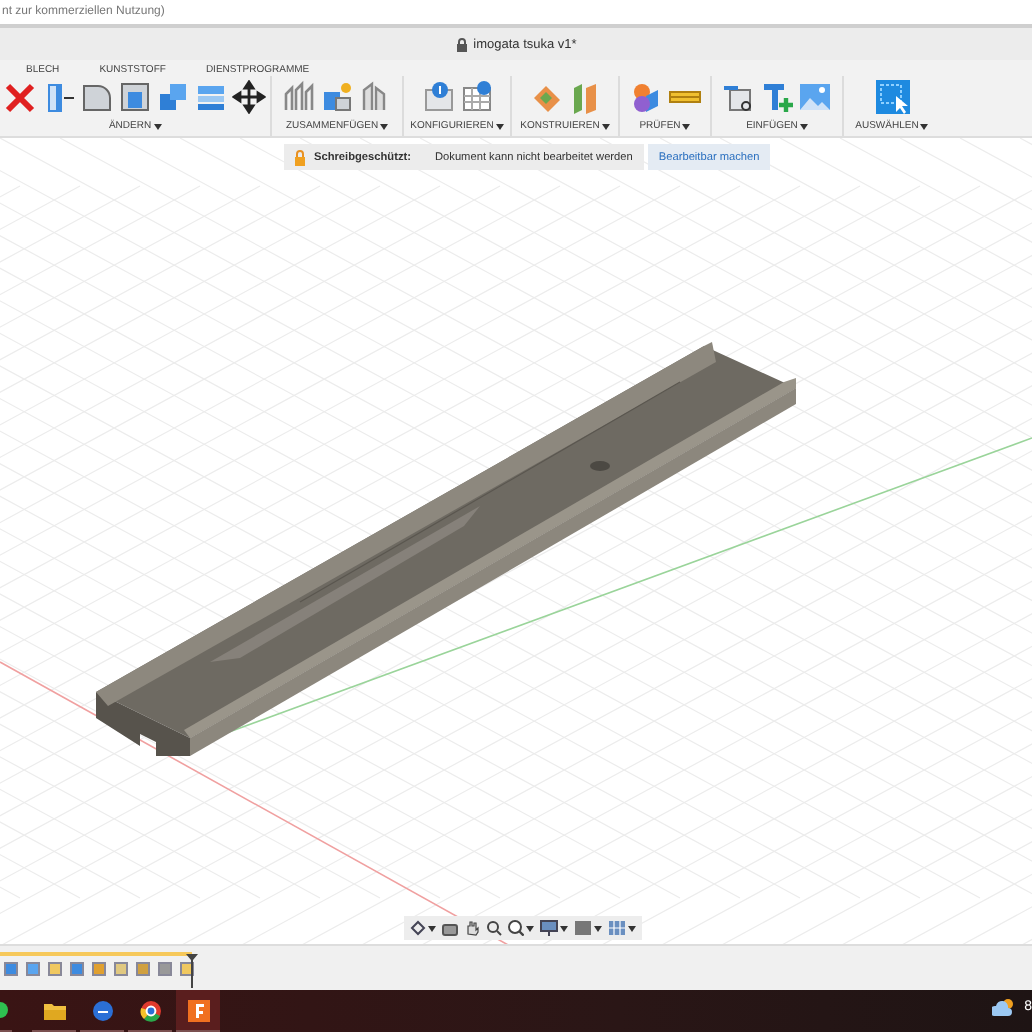  I want to click on layers-icon, so click(211, 97).